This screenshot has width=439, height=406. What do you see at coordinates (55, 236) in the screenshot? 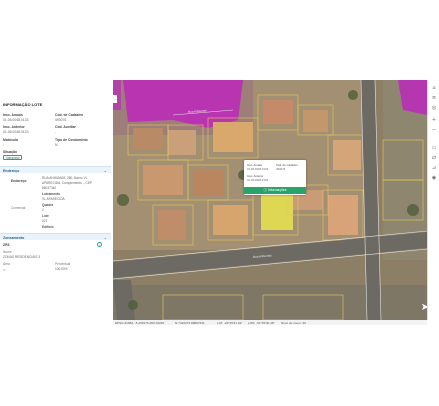
I see `zoneamento-section-header: Zoneamento ⌄` at bounding box center [55, 236].